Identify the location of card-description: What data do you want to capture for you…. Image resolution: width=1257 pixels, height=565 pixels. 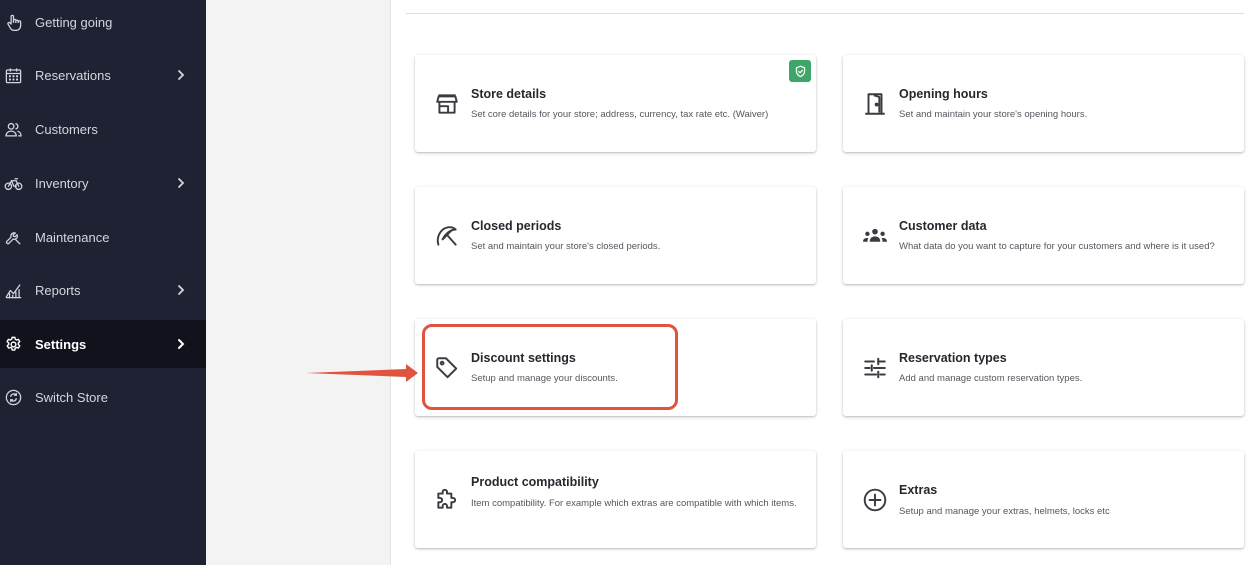
(1057, 246).